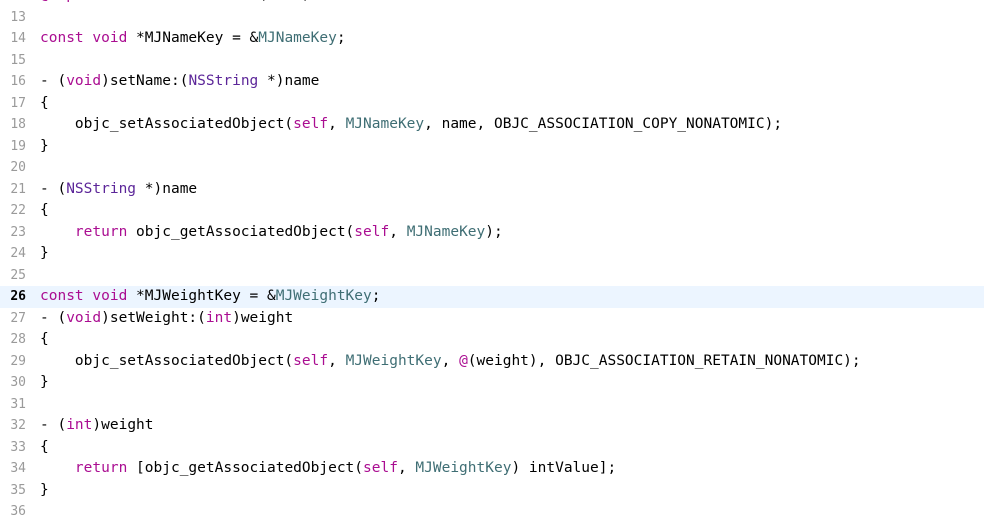  What do you see at coordinates (201, 296) in the screenshot?
I see `code-token-plain: *MJWeightKey = &` at bounding box center [201, 296].